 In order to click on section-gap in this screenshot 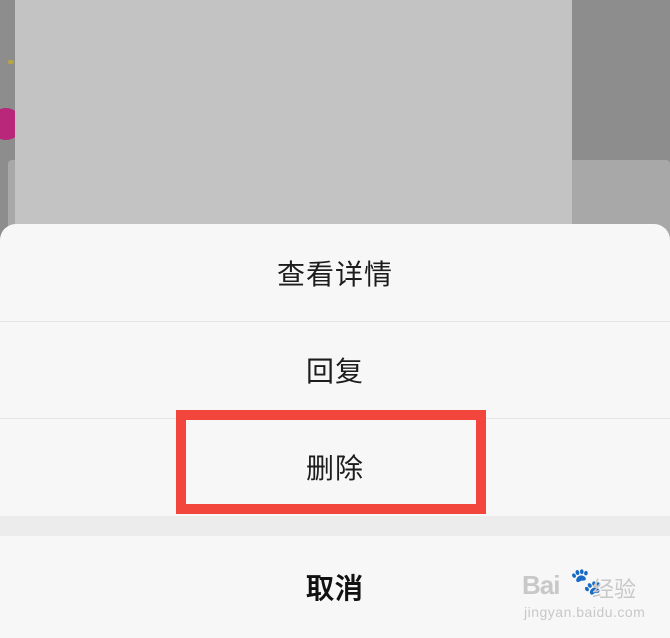, I will do `click(335, 526)`.